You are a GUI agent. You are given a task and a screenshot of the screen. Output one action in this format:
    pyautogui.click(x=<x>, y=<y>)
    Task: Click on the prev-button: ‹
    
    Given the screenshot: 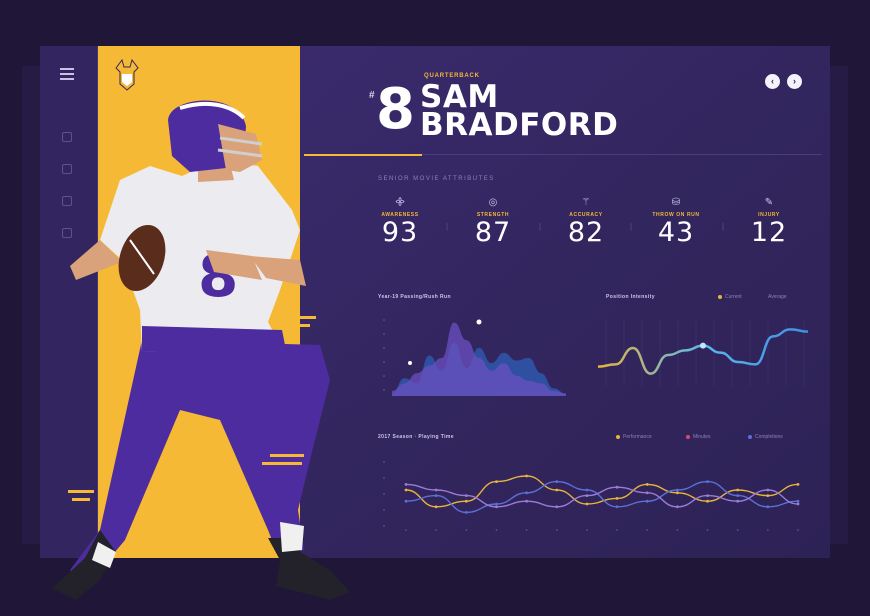 What is the action you would take?
    pyautogui.click(x=772, y=81)
    